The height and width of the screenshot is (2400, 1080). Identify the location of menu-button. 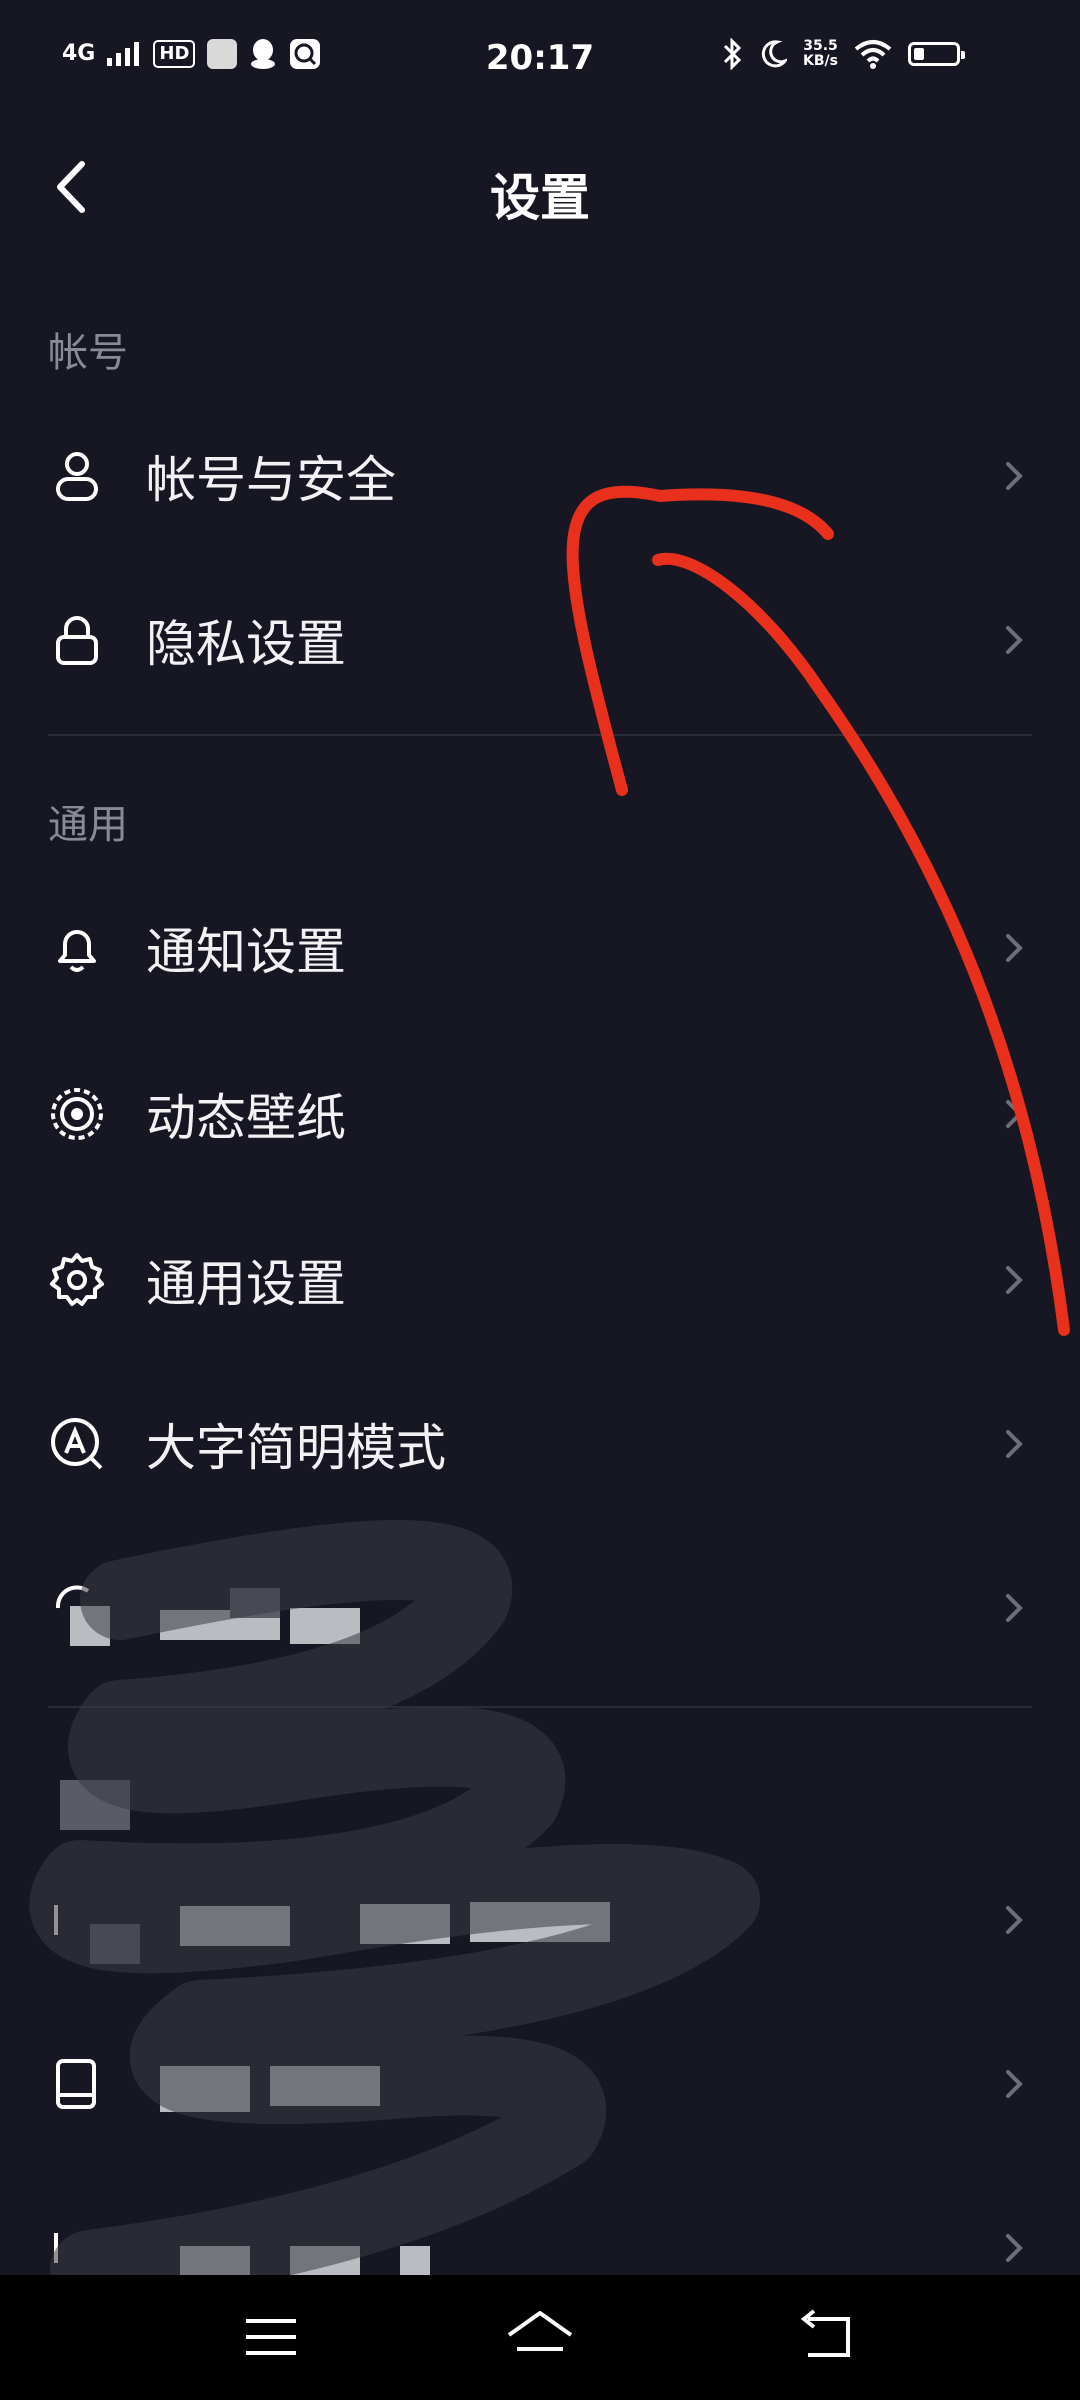
(271, 2337).